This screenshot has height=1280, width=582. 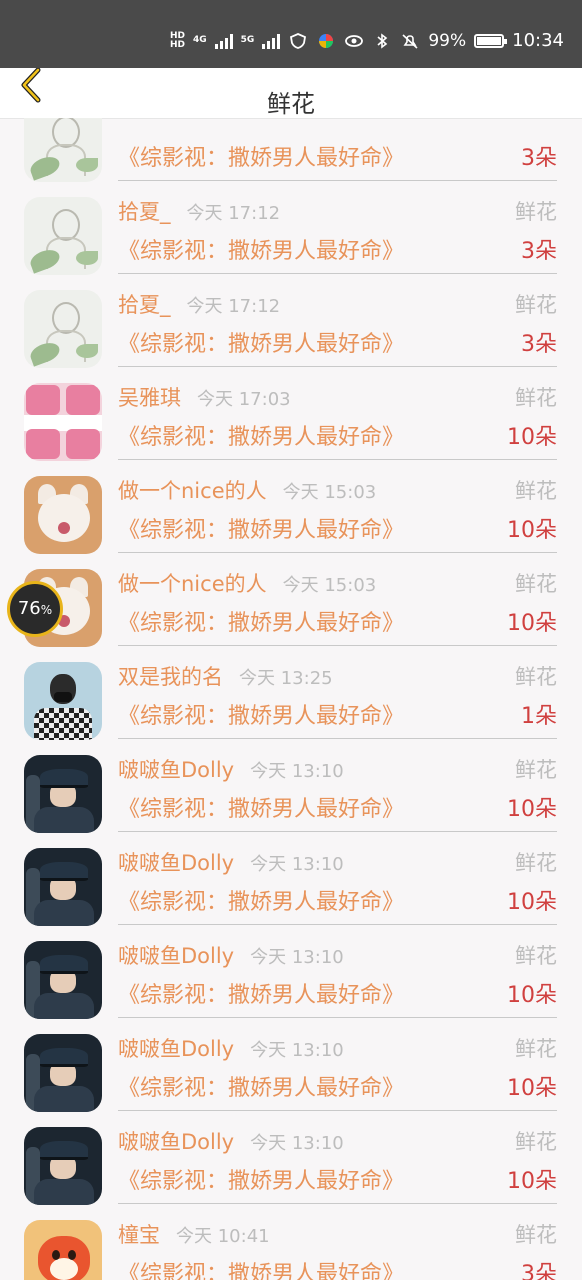 I want to click on row-user-block: 啵啵鱼Dolly 今天 13:10, so click(x=231, y=1141).